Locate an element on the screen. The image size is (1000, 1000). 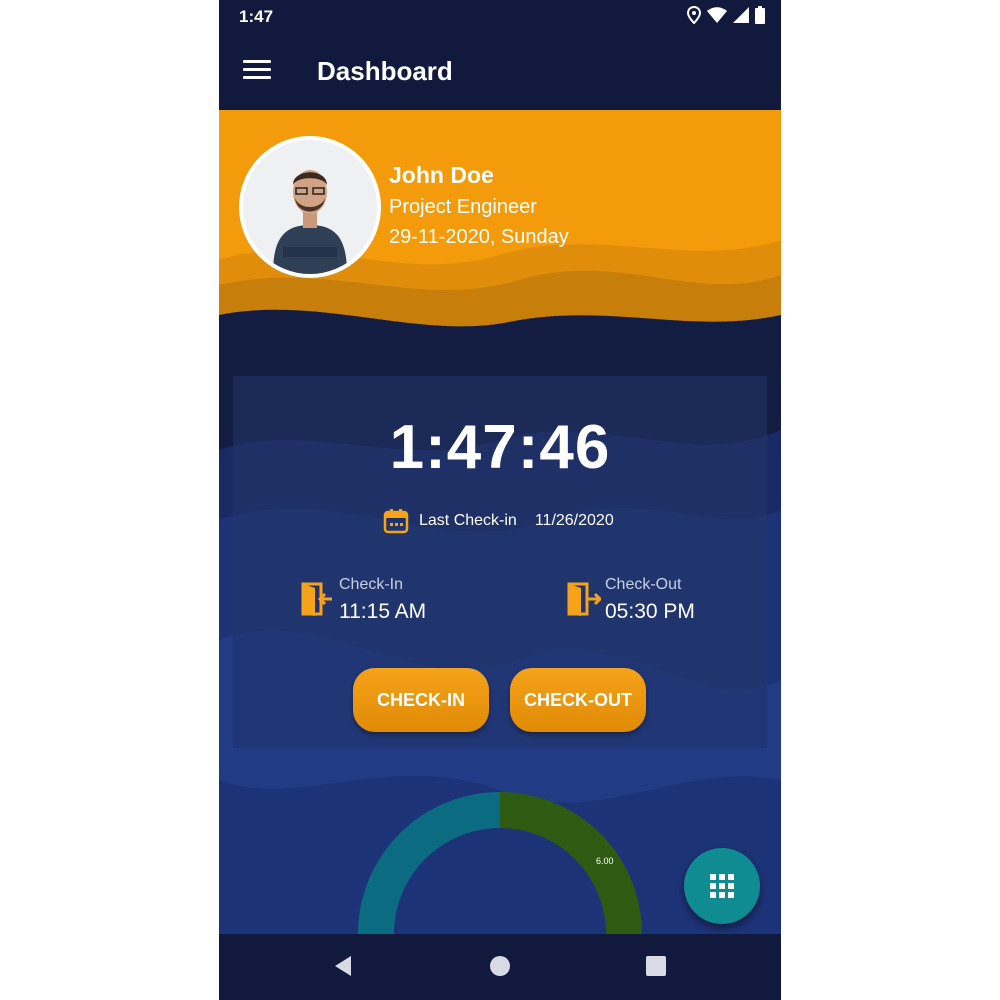
door-enter-icon is located at coordinates (316, 599).